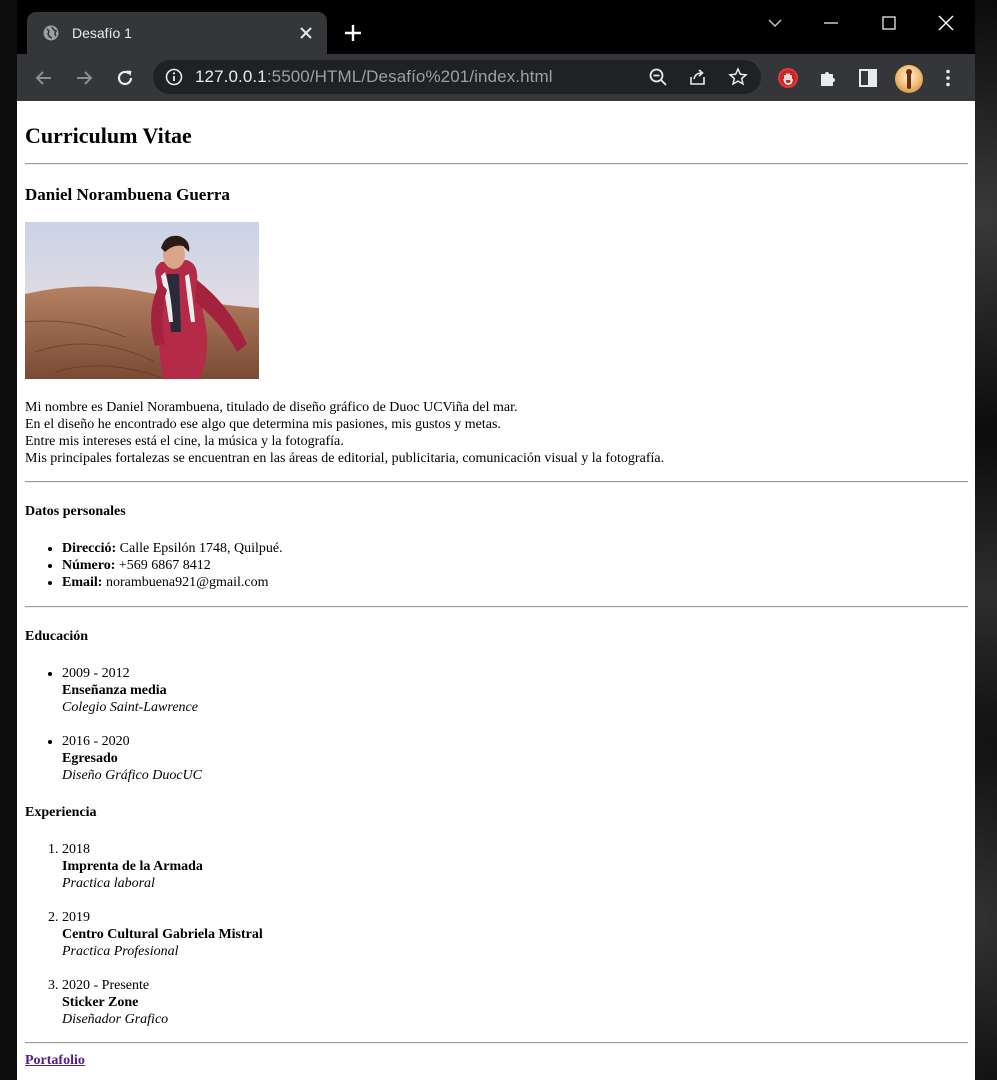 The width and height of the screenshot is (997, 1080). Describe the element at coordinates (115, 1019) in the screenshot. I see `item-role: Diseñador Grafico` at that location.